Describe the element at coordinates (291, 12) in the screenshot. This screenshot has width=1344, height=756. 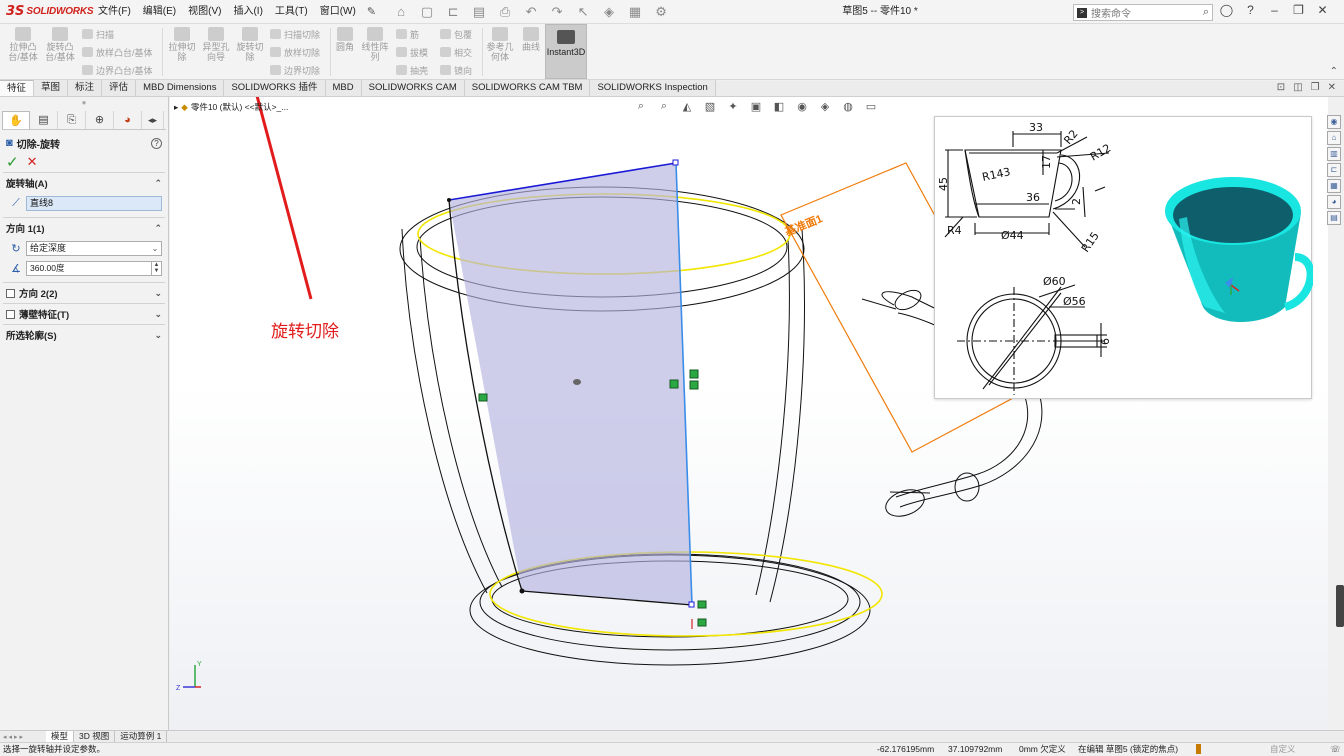
I see `menu-tools: 工具(T)` at that location.